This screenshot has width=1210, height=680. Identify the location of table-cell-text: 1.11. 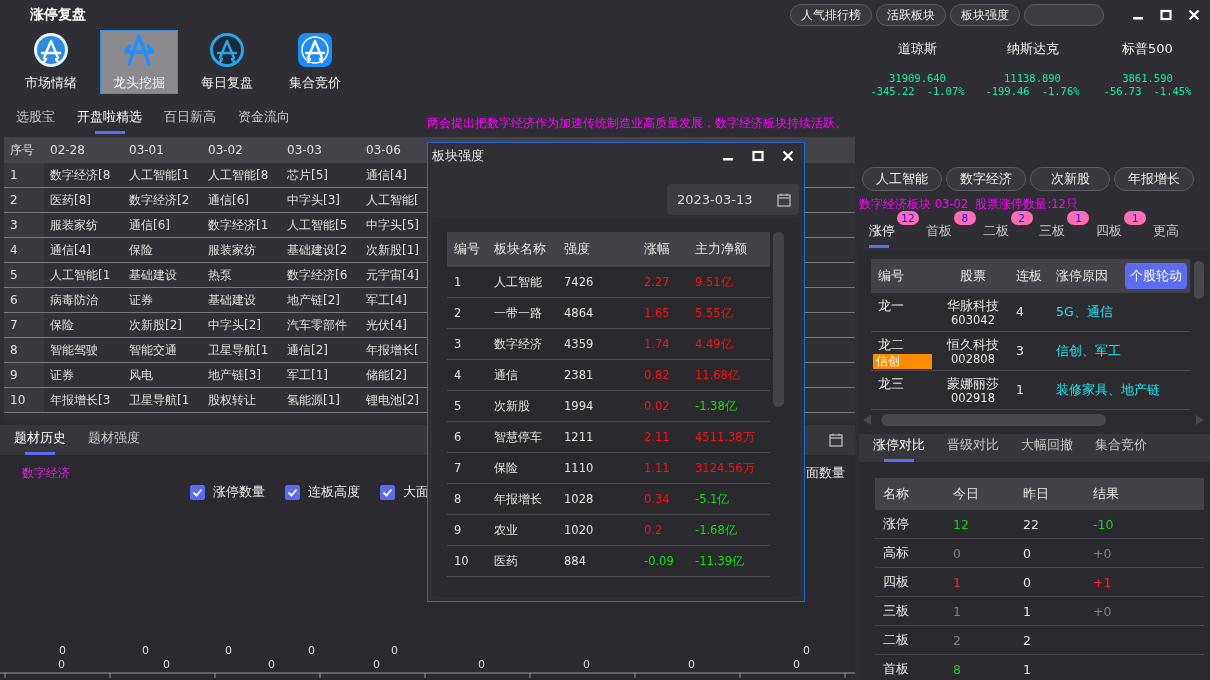
(657, 468).